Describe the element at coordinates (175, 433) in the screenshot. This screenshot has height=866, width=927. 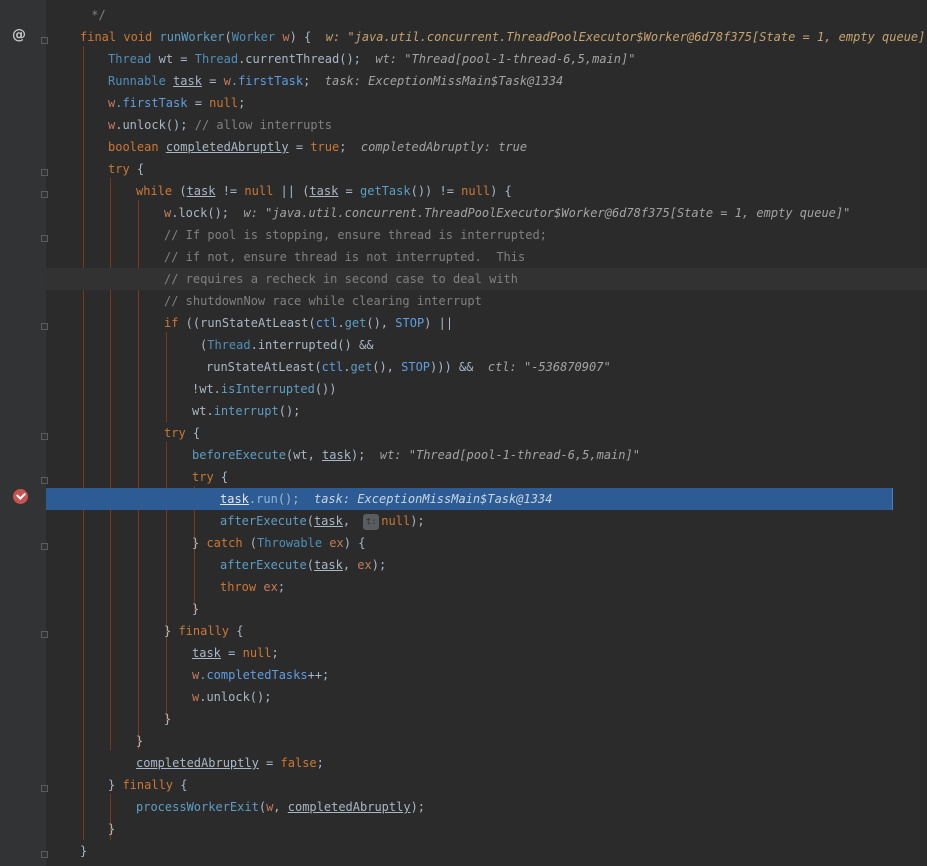
I see `keyword: try` at that location.